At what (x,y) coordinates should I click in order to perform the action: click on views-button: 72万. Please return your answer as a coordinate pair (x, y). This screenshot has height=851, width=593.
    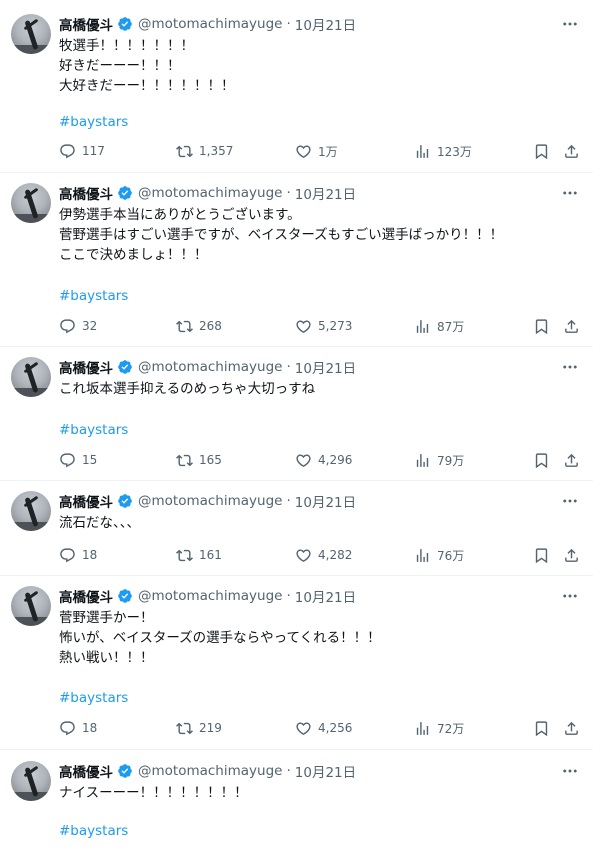
    Looking at the image, I should click on (439, 728).